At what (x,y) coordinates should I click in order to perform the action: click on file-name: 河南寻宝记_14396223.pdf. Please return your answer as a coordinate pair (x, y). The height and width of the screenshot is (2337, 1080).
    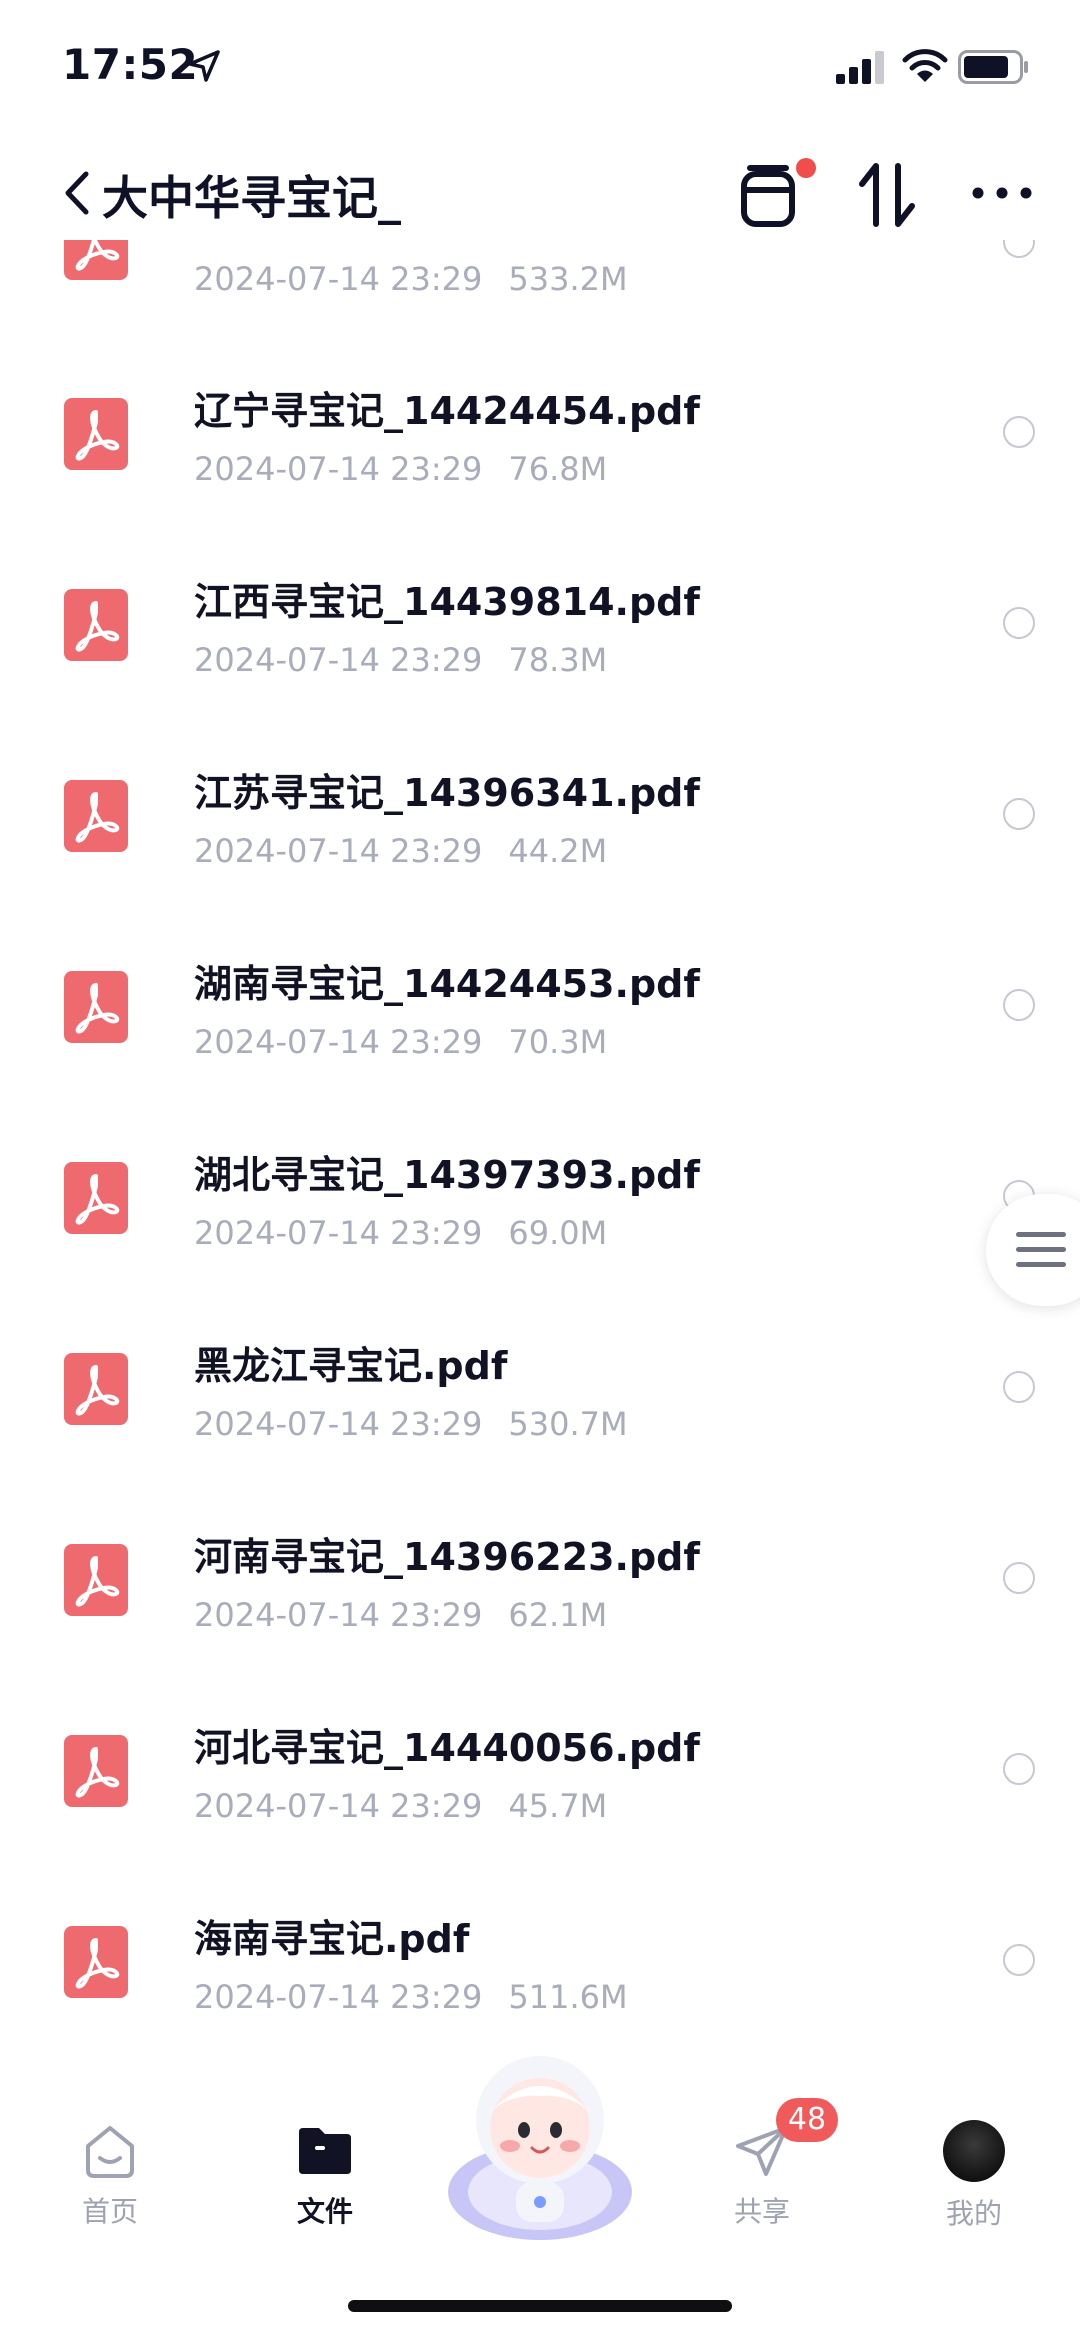
    Looking at the image, I should click on (447, 1557).